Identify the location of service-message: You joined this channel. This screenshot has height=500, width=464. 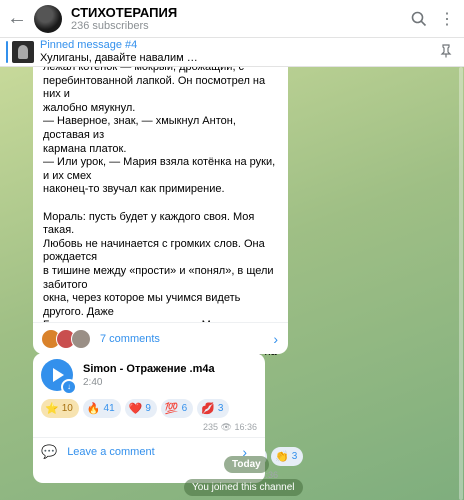
(243, 487).